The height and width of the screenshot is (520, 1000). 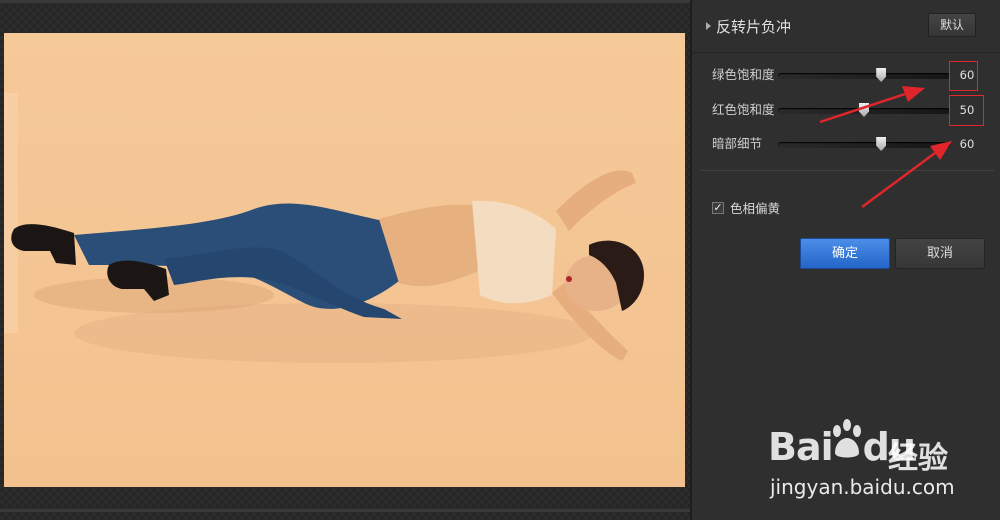 I want to click on panel-header: 反转片负冲 默认, so click(x=846, y=26).